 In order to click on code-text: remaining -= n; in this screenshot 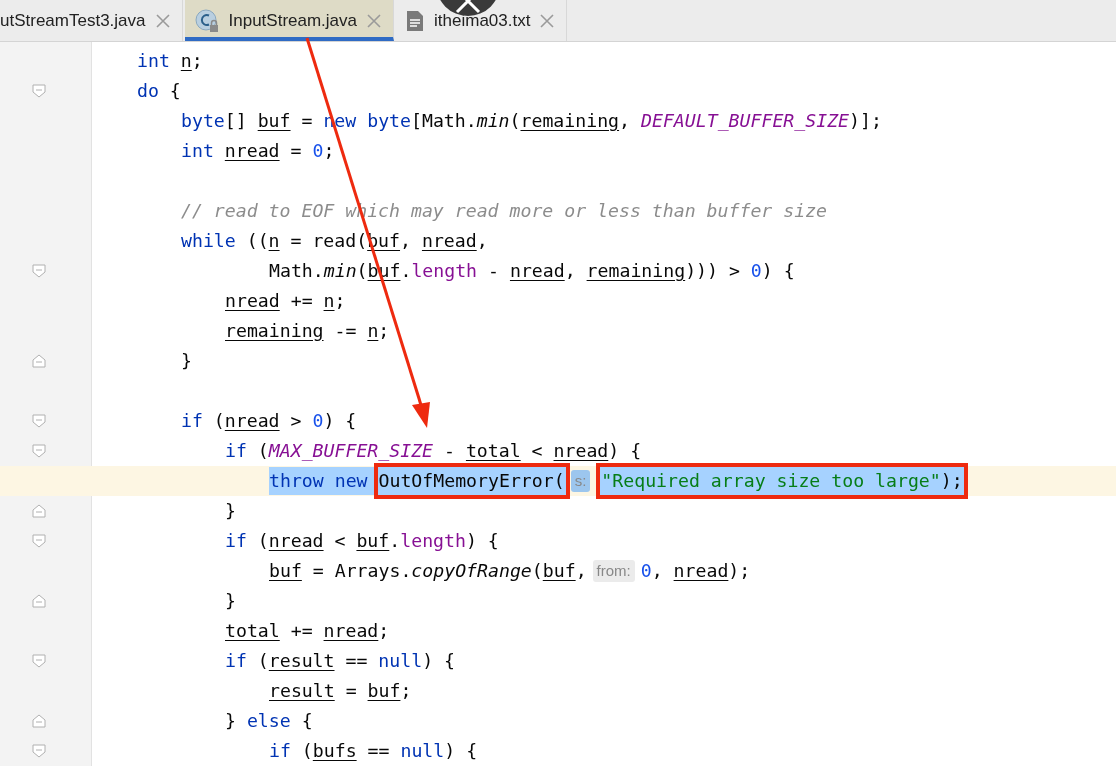, I will do `click(307, 331)`.